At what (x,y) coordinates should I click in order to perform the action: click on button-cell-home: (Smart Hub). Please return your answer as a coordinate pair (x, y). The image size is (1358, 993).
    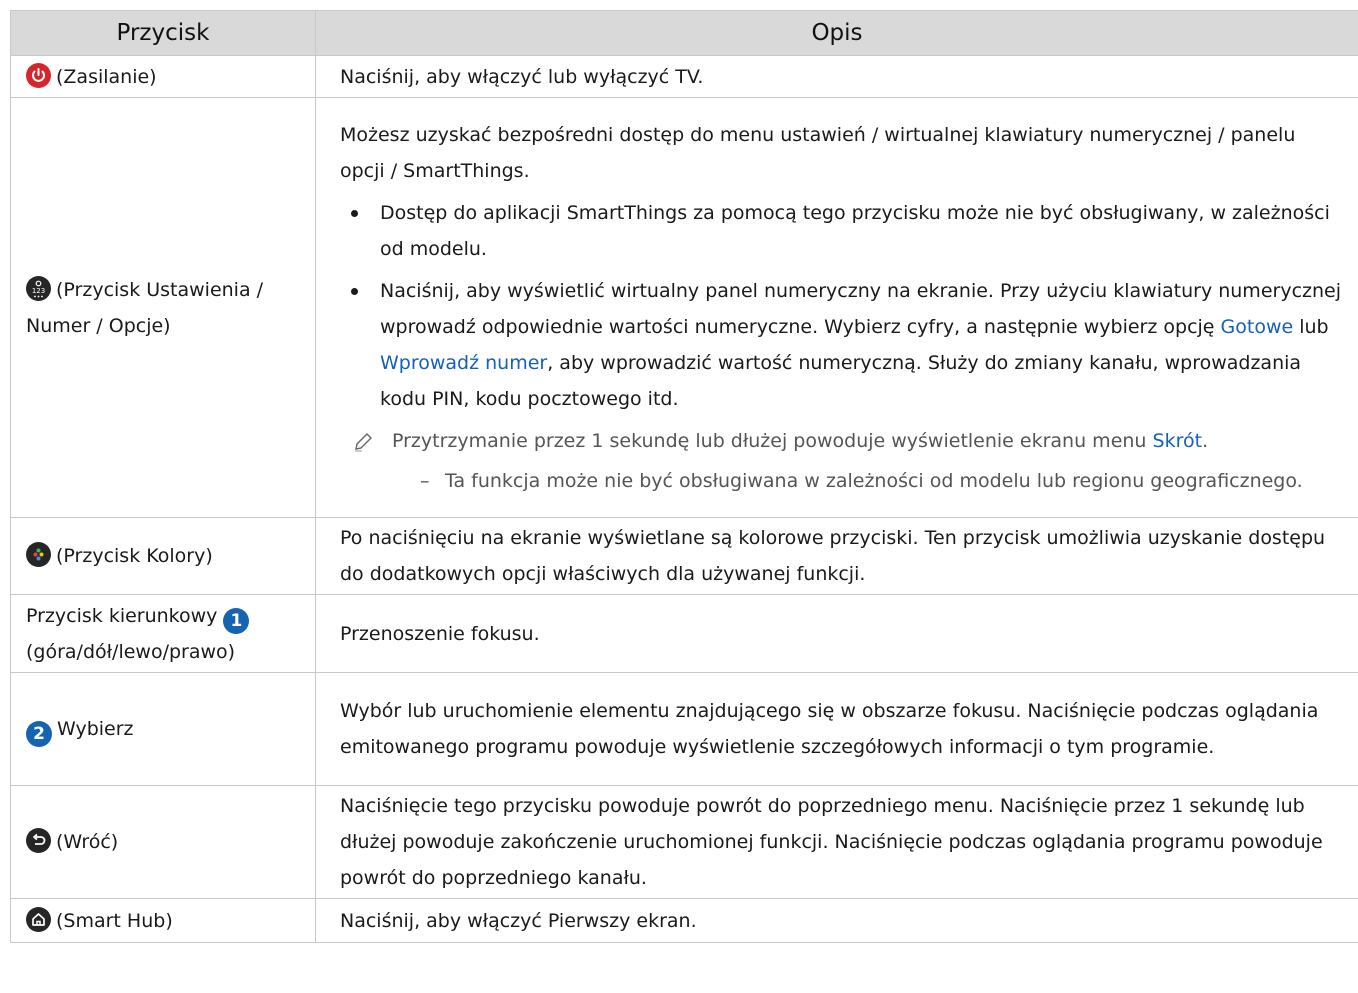
    Looking at the image, I should click on (163, 920).